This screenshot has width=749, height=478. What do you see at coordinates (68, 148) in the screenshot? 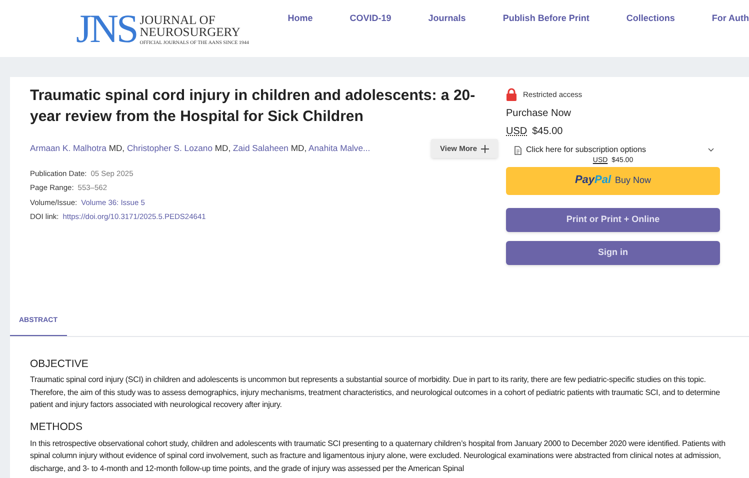
I see `author-link: Armaan K. Malhotra` at bounding box center [68, 148].